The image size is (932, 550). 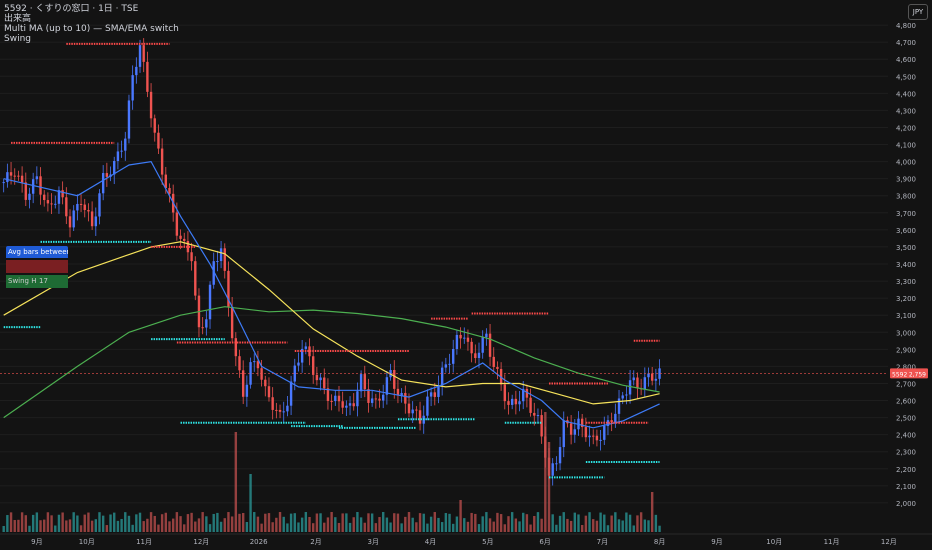 What do you see at coordinates (906, 470) in the screenshot?
I see `y-tick-label: 2,200` at bounding box center [906, 470].